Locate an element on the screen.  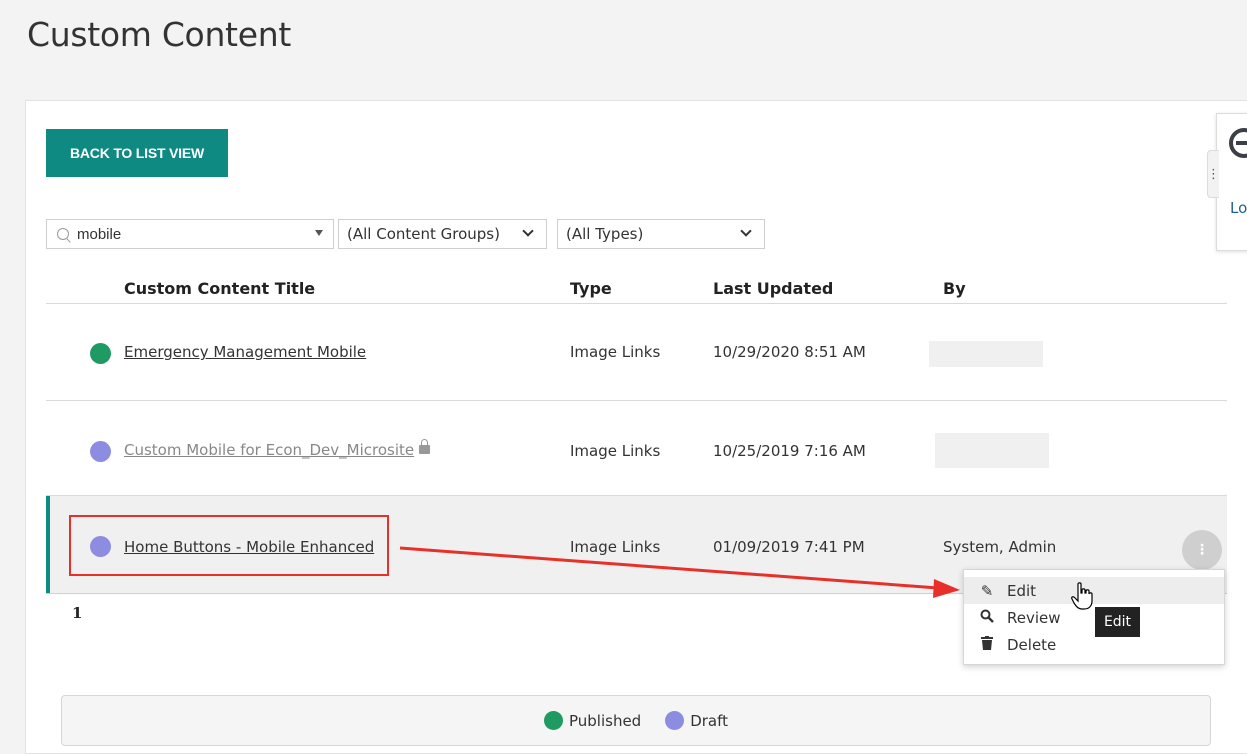
menu-item-label: Edit is located at coordinates (1022, 590).